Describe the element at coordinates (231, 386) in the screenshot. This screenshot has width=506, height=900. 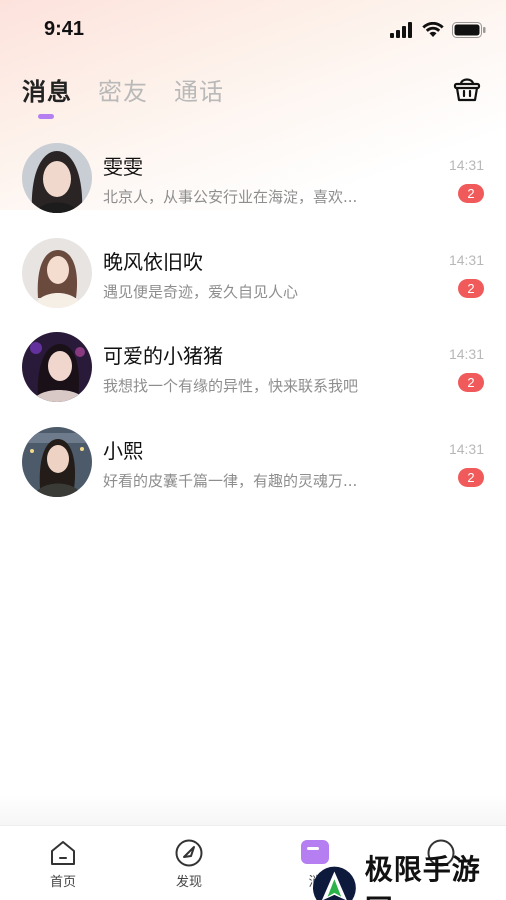
I see `message-preview: 我想找一个有缘的异性，快来联系我吧` at that location.